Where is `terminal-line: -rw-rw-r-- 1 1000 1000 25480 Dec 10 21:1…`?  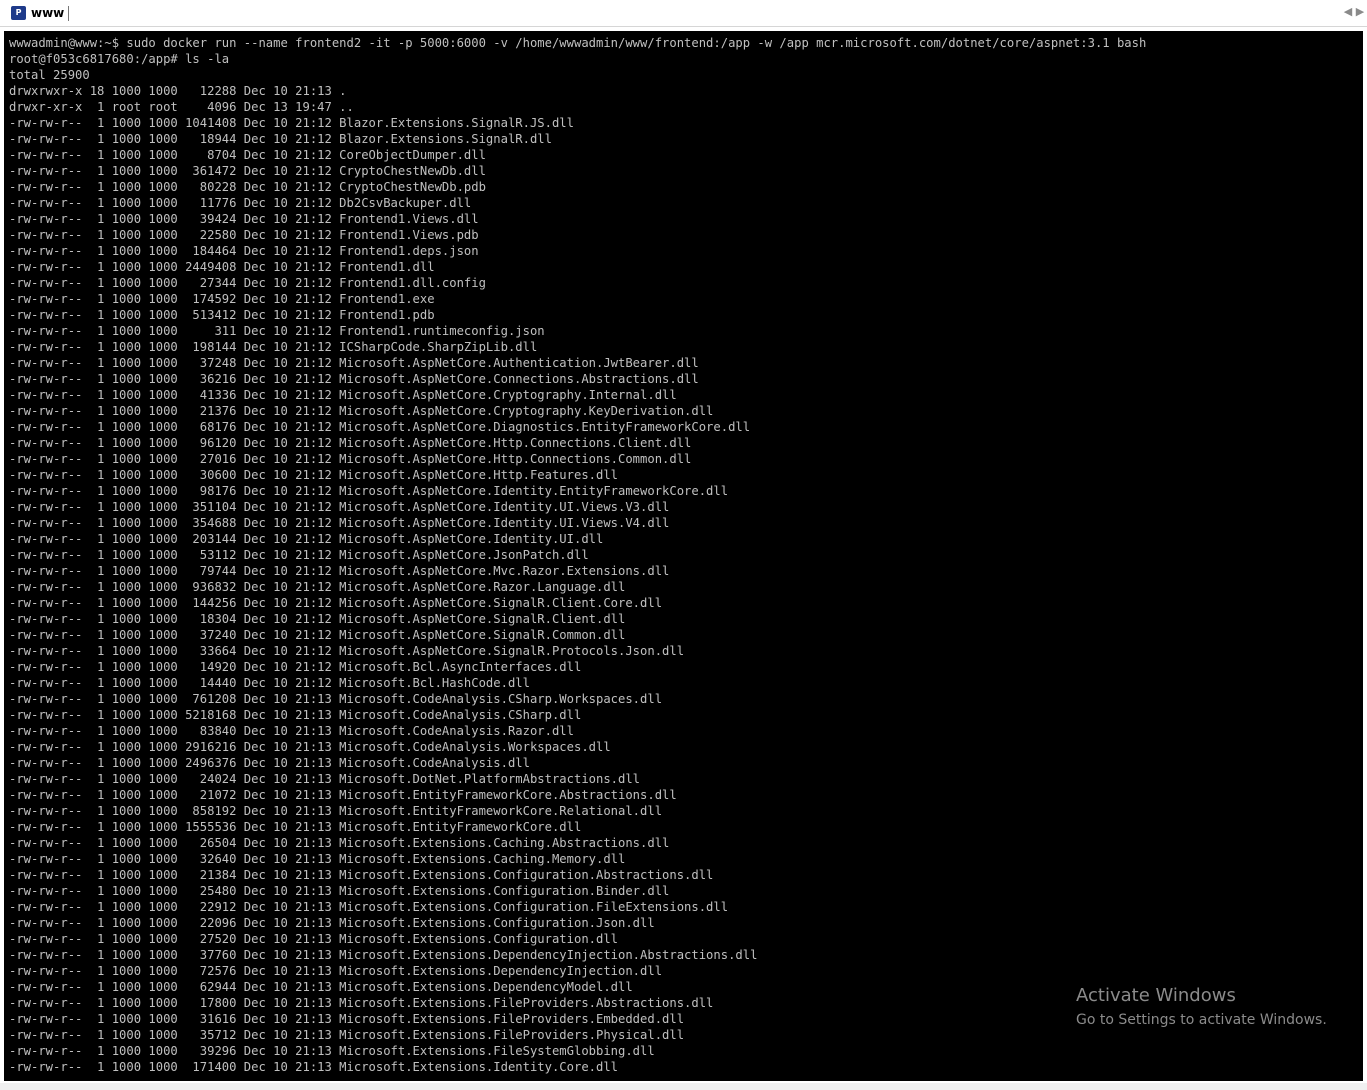
terminal-line: -rw-rw-r-- 1 1000 1000 25480 Dec 10 21:1… is located at coordinates (339, 891).